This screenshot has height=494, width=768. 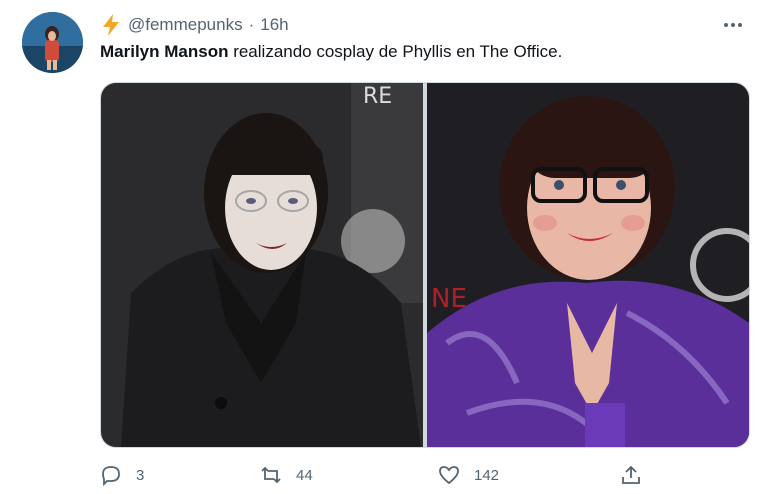 I want to click on tweet-handle: @femmepunks, so click(x=185, y=25).